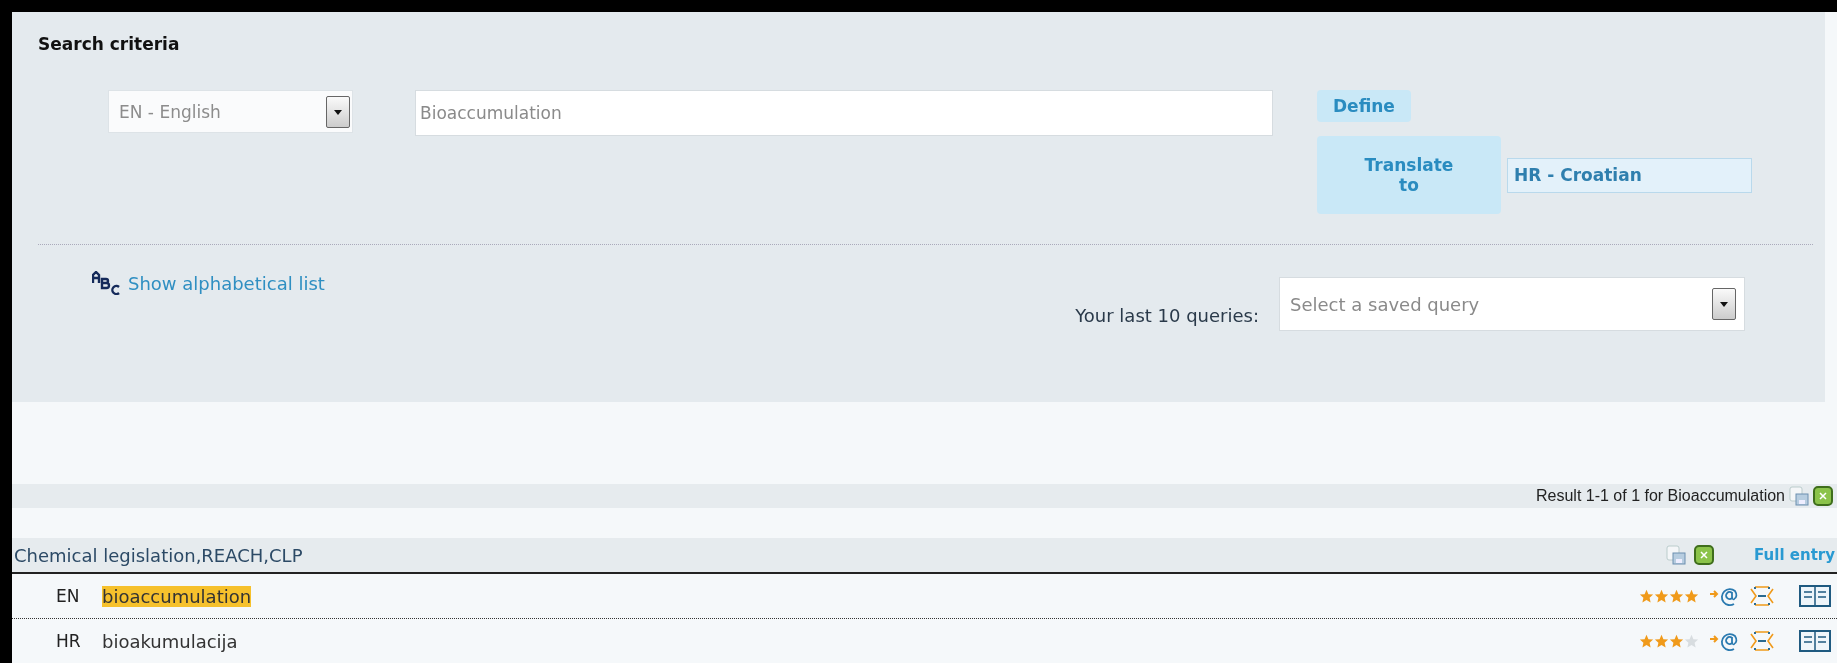 The image size is (1837, 663). I want to click on full-entry-link: Full entry, so click(1794, 555).